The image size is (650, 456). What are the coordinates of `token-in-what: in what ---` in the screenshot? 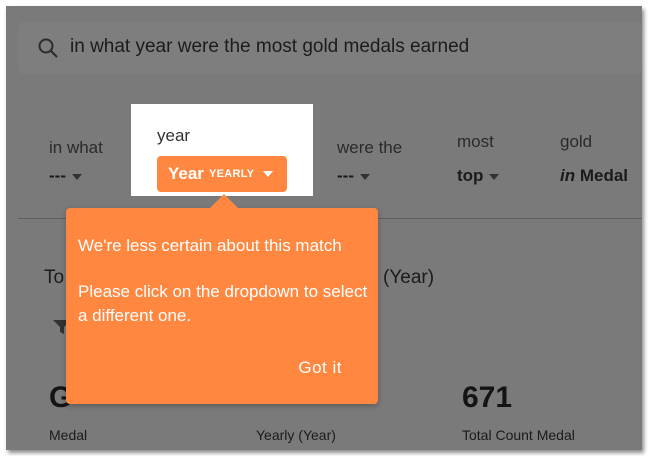 It's located at (76, 162).